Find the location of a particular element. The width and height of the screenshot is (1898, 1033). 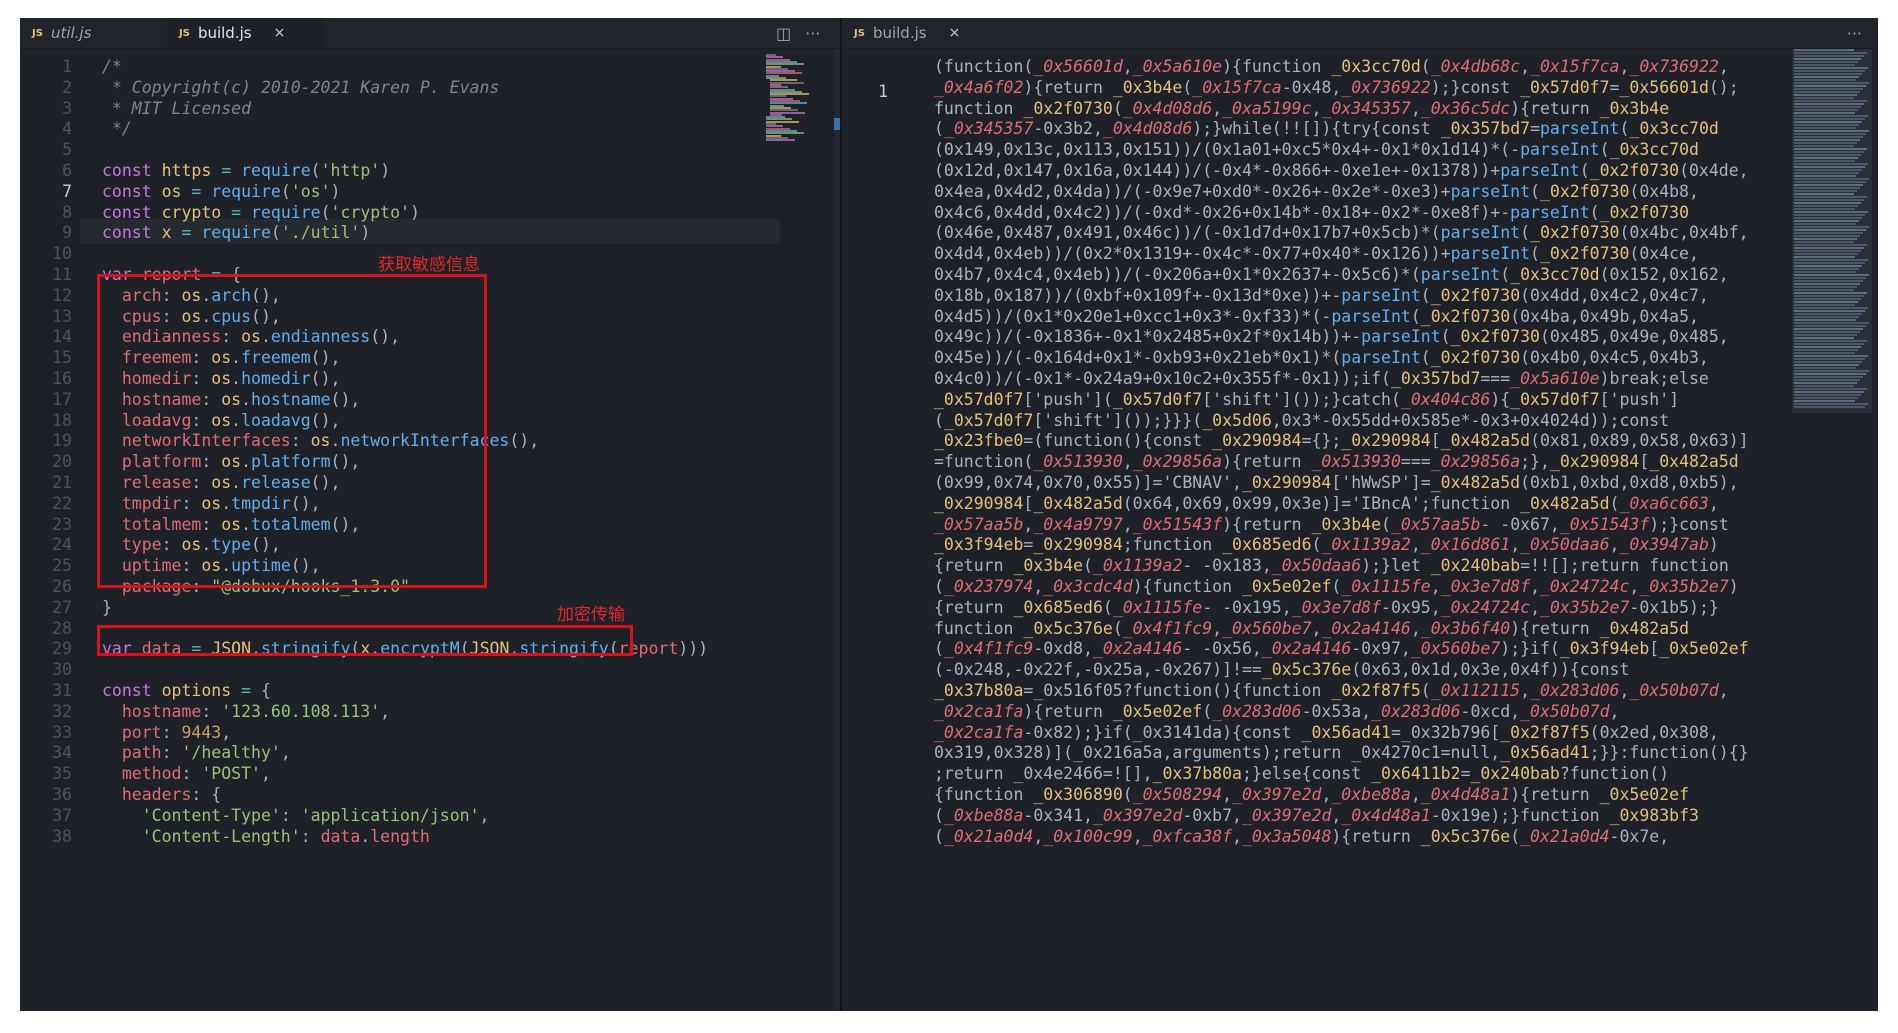

tab-build-js: JS build.js × is located at coordinates (246, 33).